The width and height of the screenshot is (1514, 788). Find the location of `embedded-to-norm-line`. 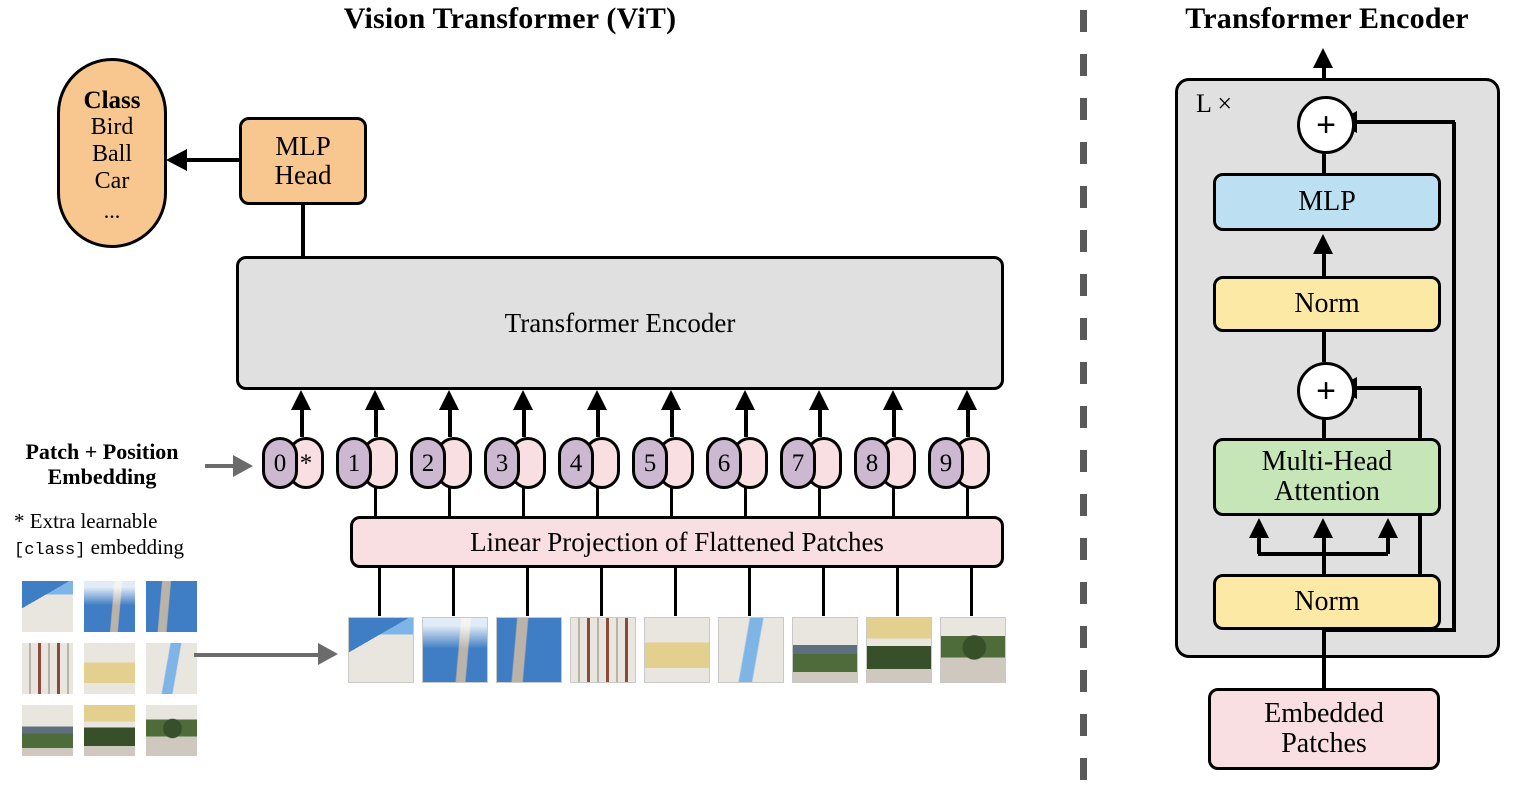

embedded-to-norm-line is located at coordinates (1324, 659).